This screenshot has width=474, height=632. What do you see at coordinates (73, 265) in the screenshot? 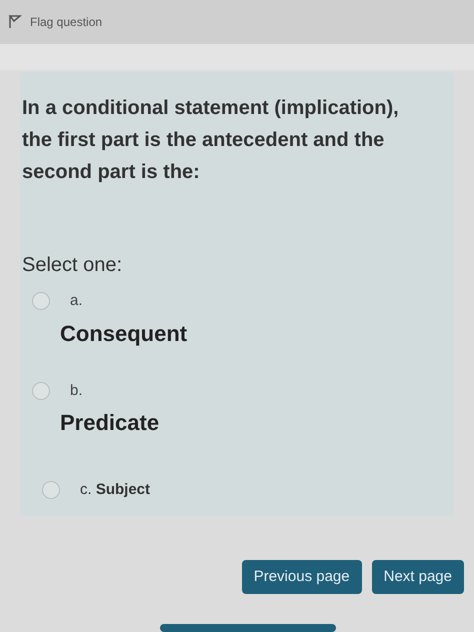
I see `select-one-label: Select one:` at bounding box center [73, 265].